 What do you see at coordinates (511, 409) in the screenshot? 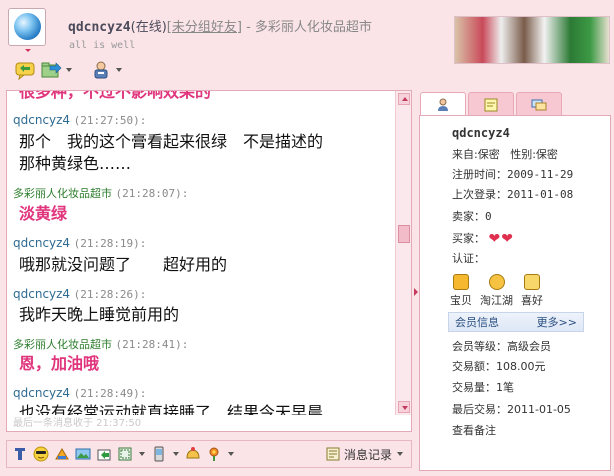
I see `last-trade: 最后交易：2011-01-05` at bounding box center [511, 409].